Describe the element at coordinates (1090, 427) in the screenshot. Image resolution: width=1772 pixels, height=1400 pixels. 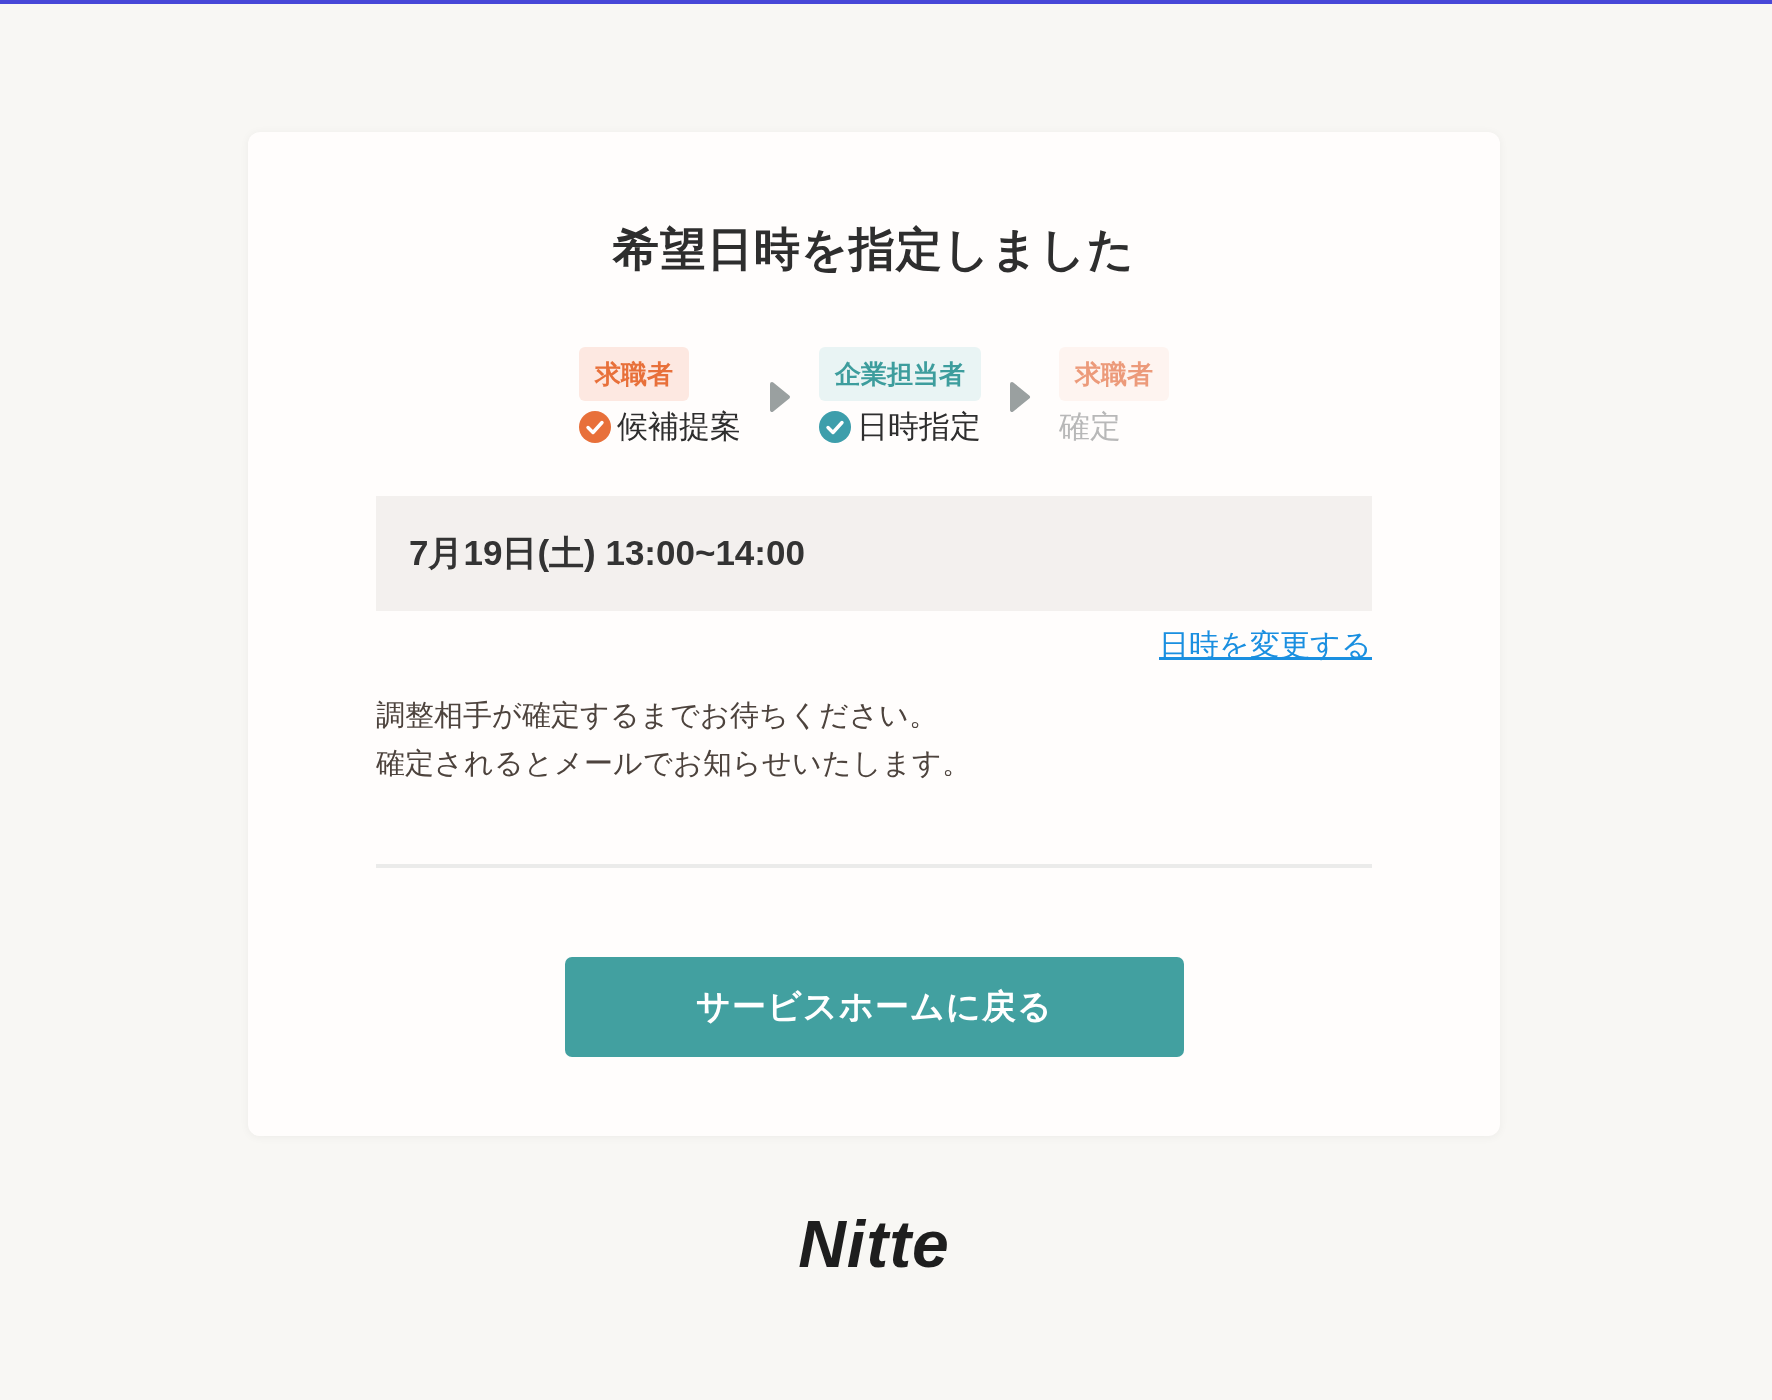
I see `step-label: 確定` at that location.